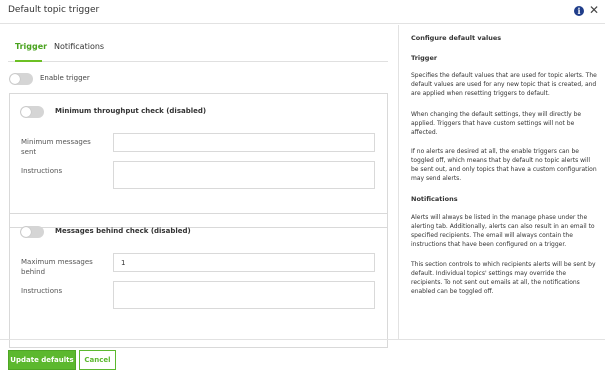 The width and height of the screenshot is (605, 378). Describe the element at coordinates (244, 175) in the screenshot. I see `throughput-instructions-input` at that location.